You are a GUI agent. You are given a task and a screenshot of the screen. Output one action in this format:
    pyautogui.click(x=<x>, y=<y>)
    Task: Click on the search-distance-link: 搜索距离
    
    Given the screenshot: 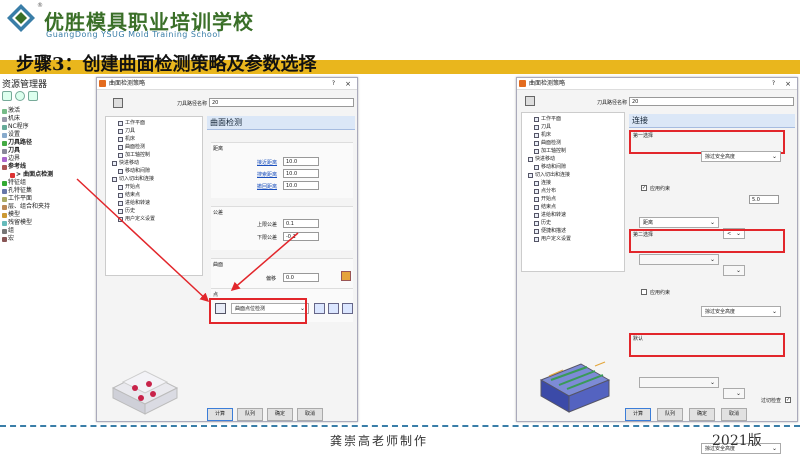 What is the action you would take?
    pyautogui.click(x=267, y=174)
    